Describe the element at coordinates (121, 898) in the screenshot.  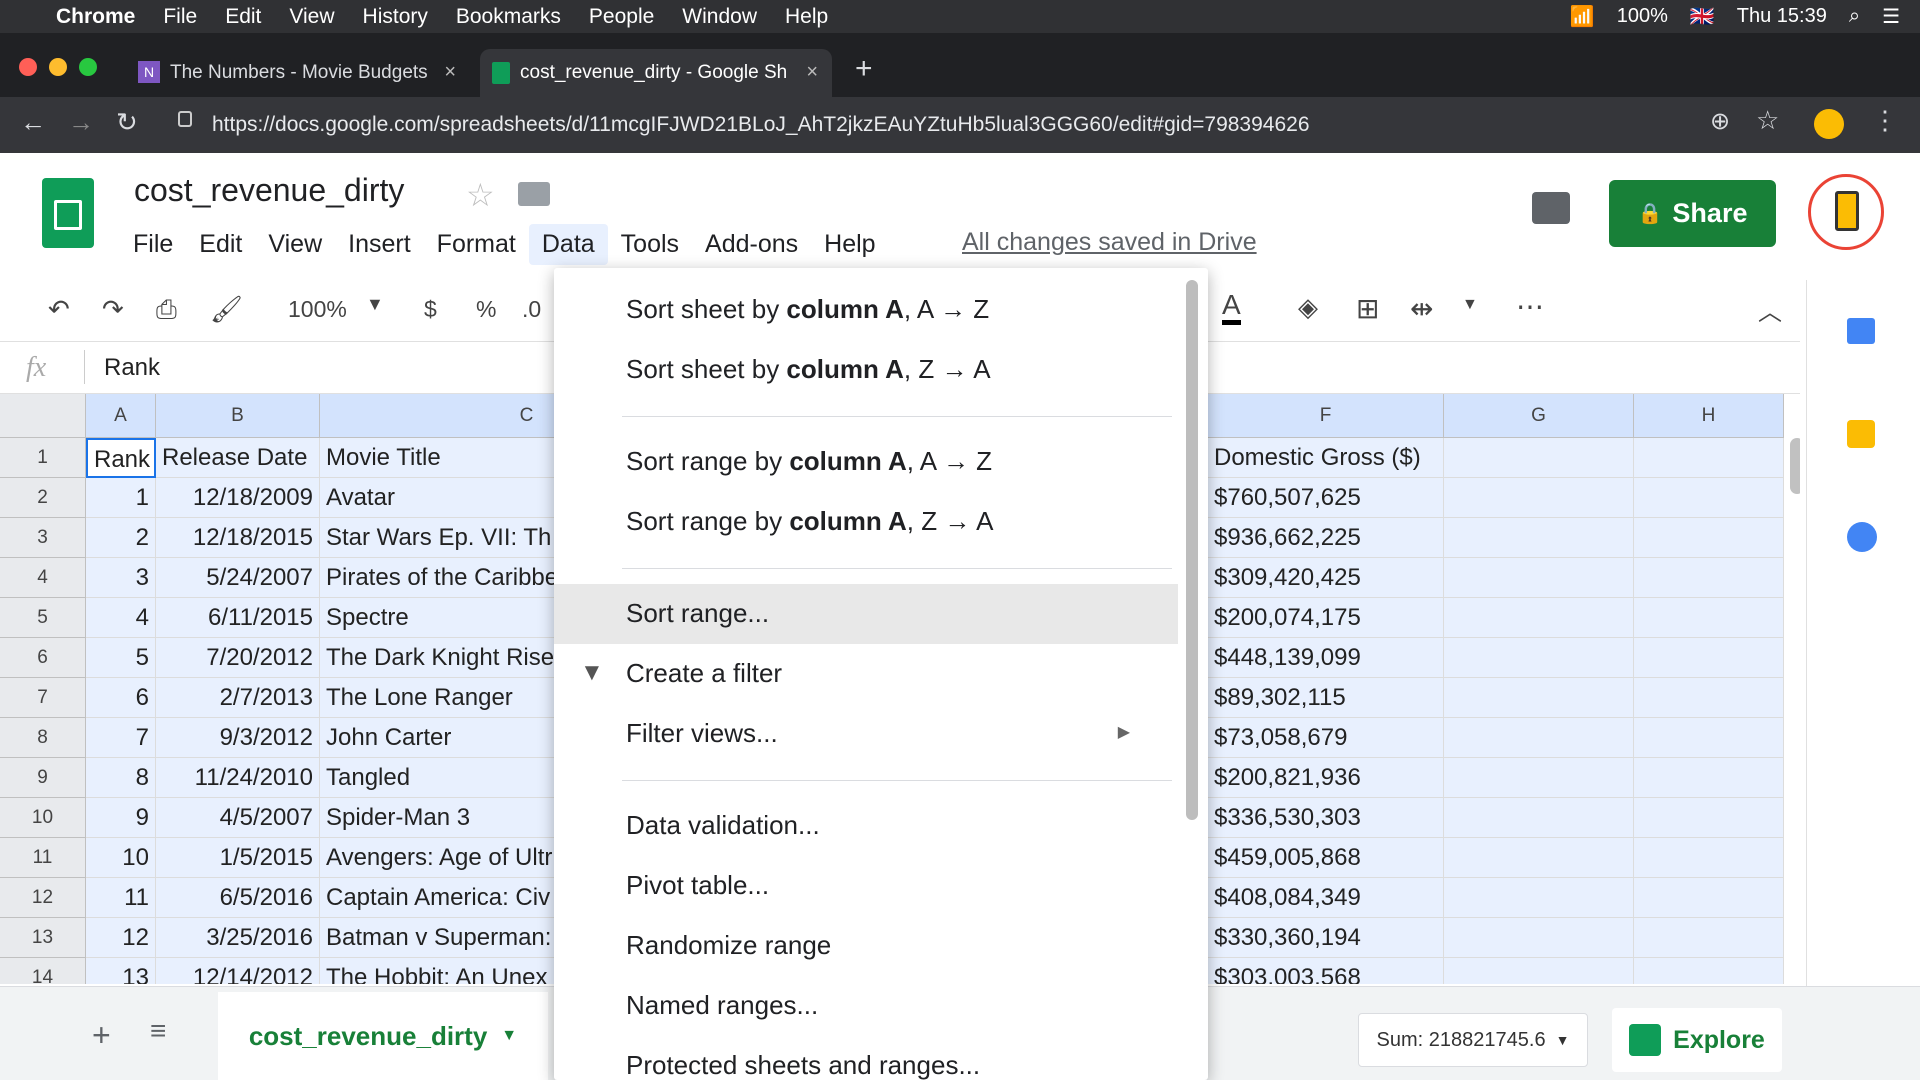
I see `cell-a-12: 11` at that location.